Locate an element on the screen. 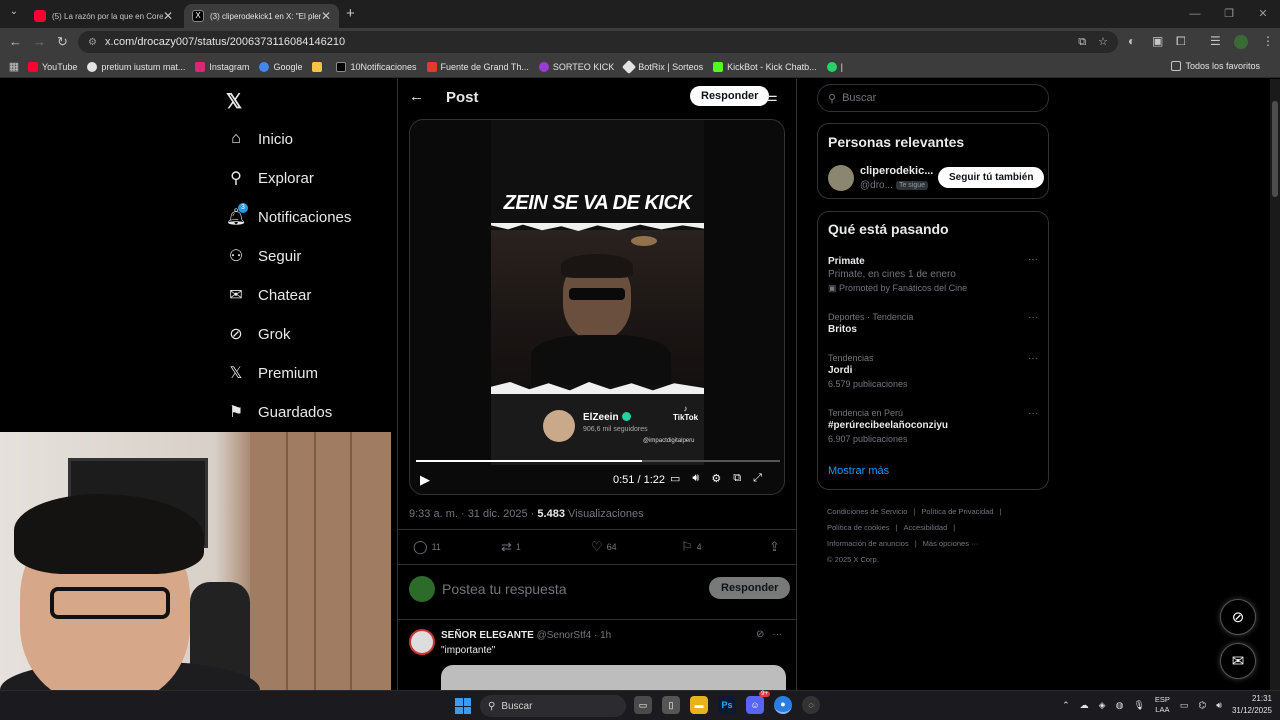  nav-home: ⌂ Inicio is located at coordinates (259, 139).